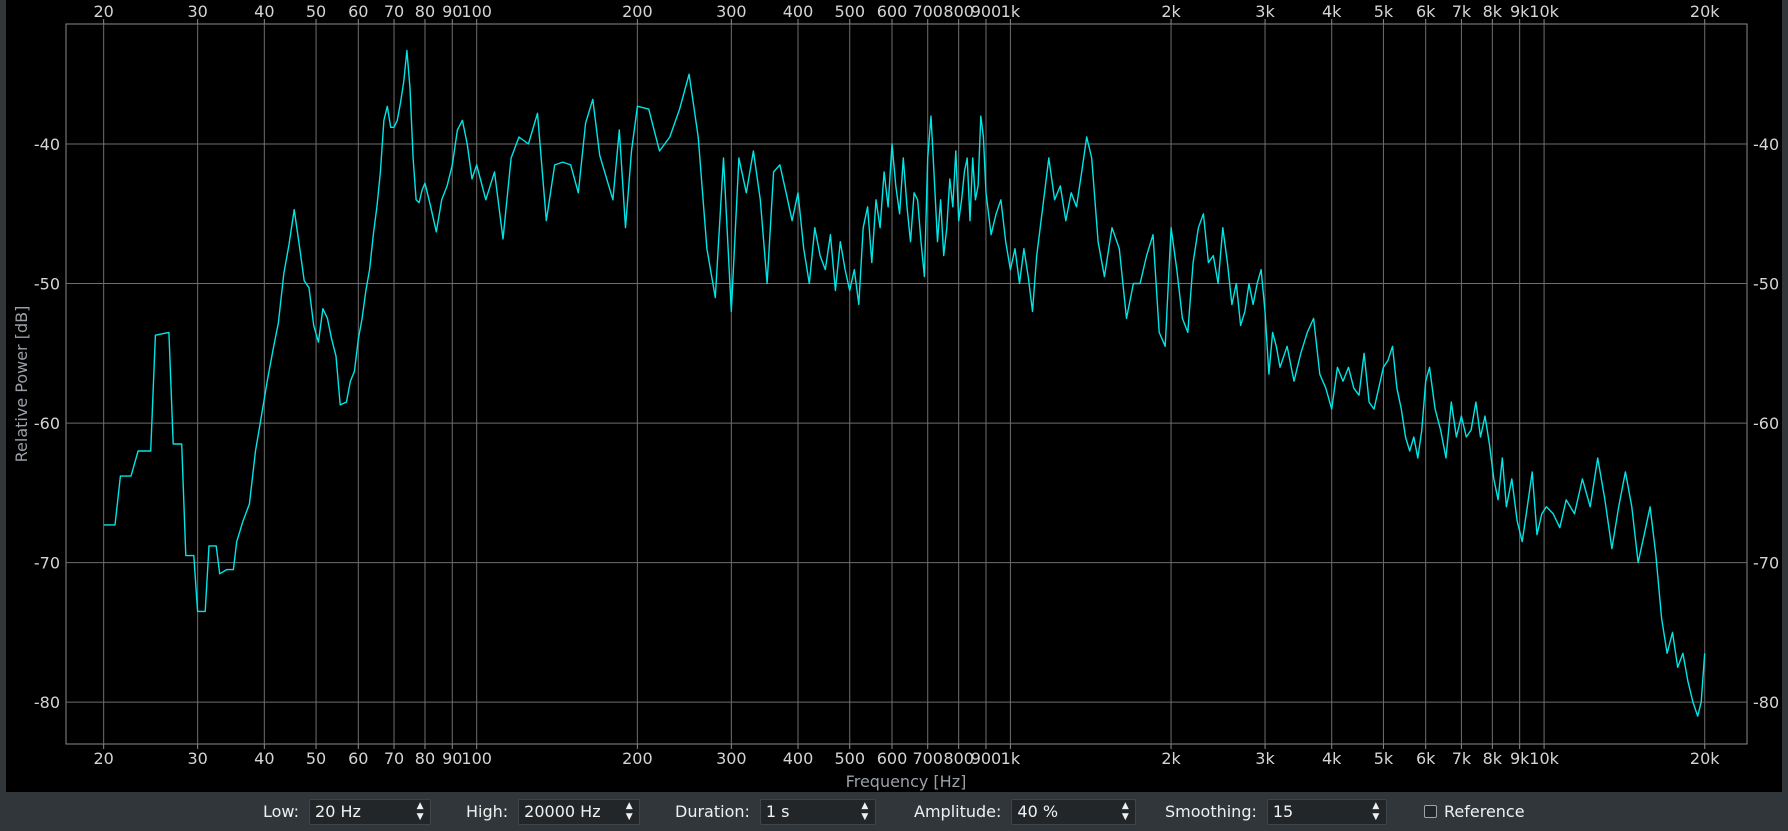  I want to click on x-tick-label-top: 60, so click(358, 11).